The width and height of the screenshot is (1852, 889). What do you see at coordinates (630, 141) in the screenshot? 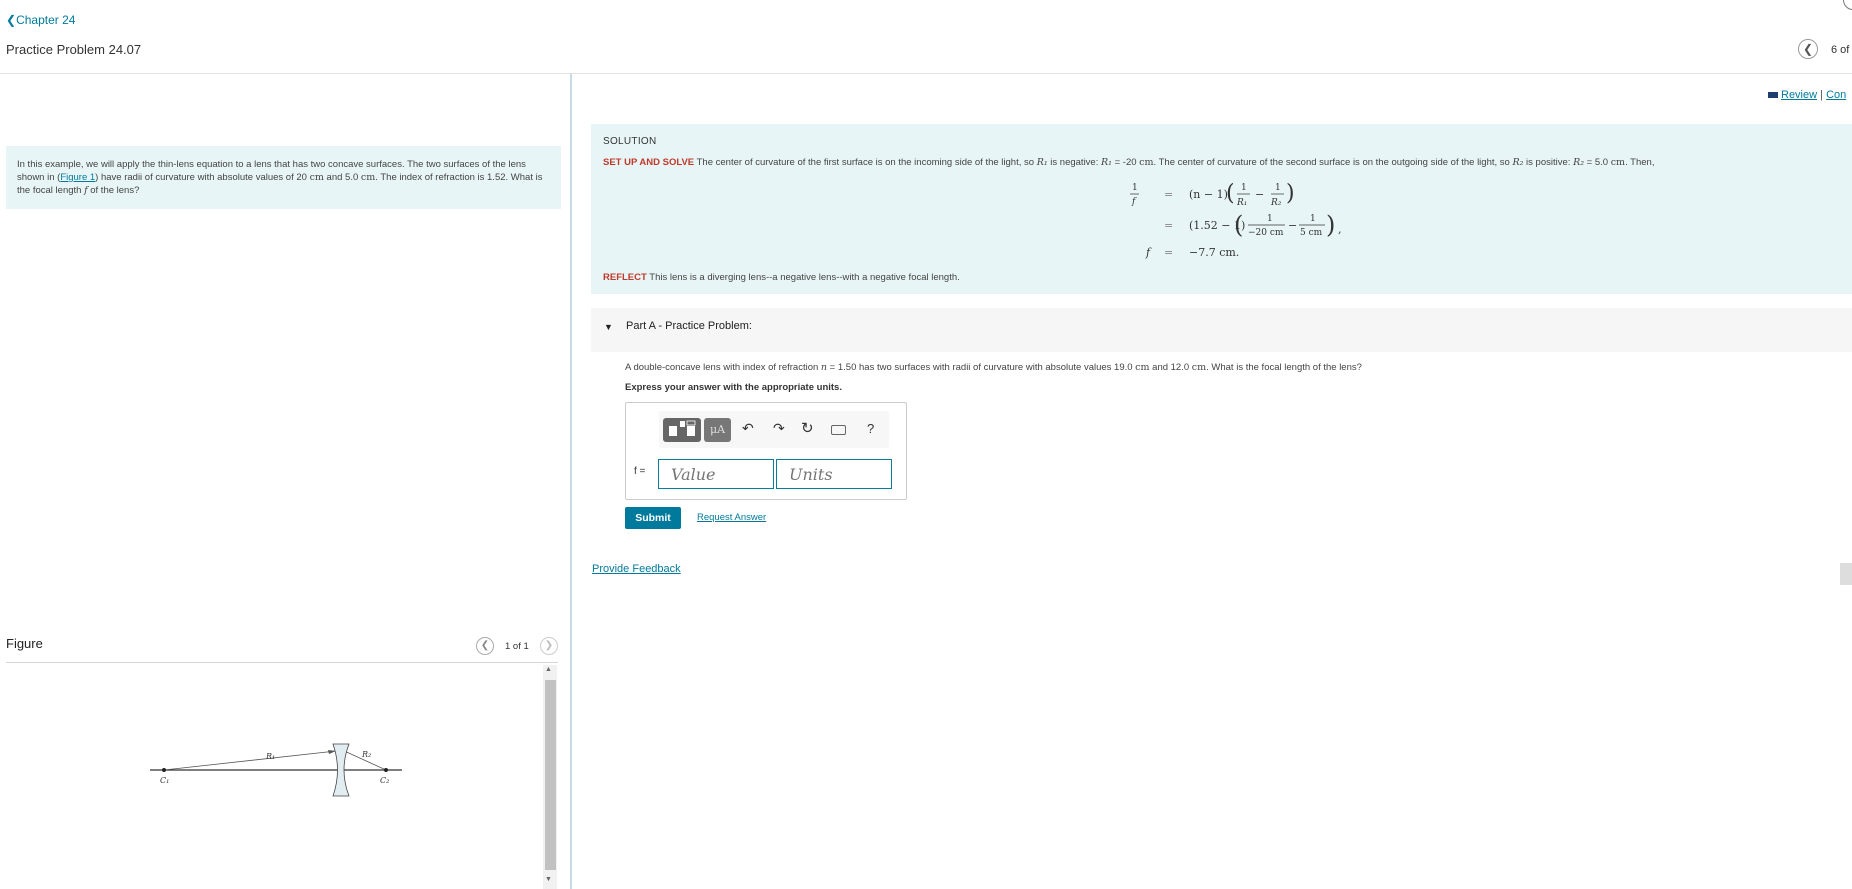
I see `solution-heading: SOLUTION` at bounding box center [630, 141].